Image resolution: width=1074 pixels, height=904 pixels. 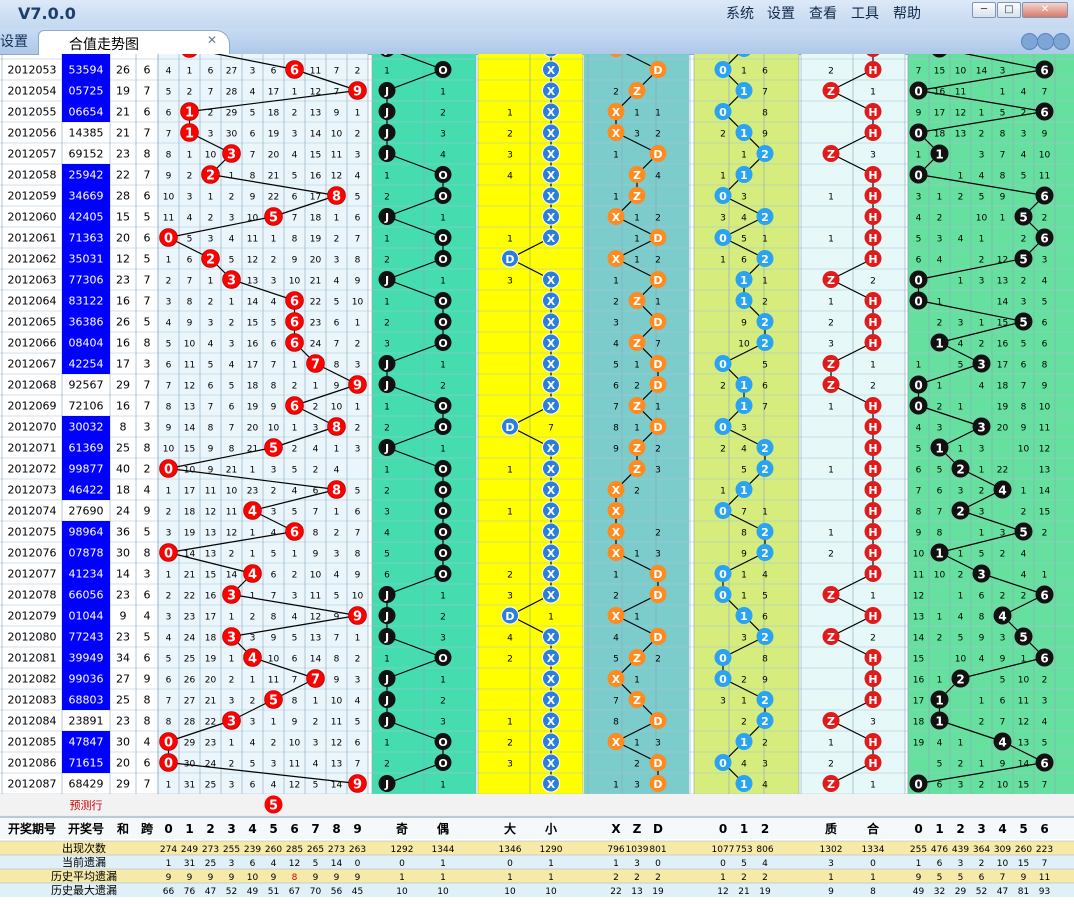 What do you see at coordinates (1023, 533) in the screenshot?
I see `digit2-ball-label: 5` at bounding box center [1023, 533].